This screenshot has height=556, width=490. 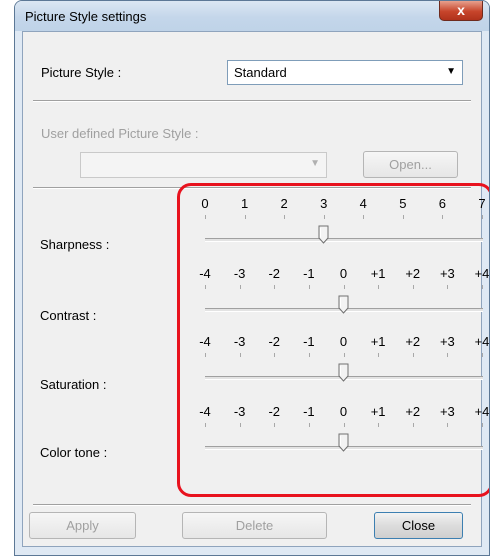 What do you see at coordinates (203, 165) in the screenshot?
I see `user-defined-style-select: ▼` at bounding box center [203, 165].